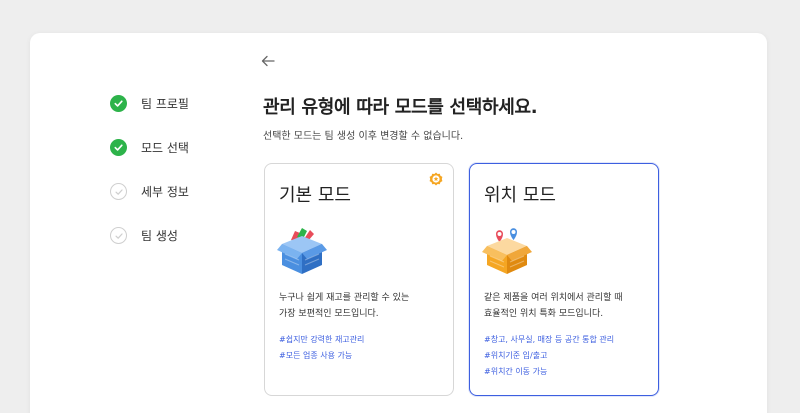 Image resolution: width=800 pixels, height=413 pixels. Describe the element at coordinates (321, 340) in the screenshot. I see `tag-link: #쉽지만 강력한 재고관리` at that location.